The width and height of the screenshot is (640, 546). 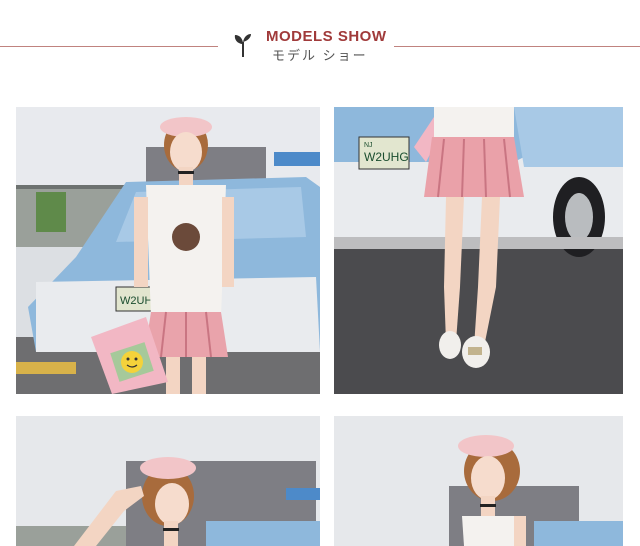 What do you see at coordinates (368, 145) in the screenshot?
I see `license-plate-top-text: NJ` at bounding box center [368, 145].